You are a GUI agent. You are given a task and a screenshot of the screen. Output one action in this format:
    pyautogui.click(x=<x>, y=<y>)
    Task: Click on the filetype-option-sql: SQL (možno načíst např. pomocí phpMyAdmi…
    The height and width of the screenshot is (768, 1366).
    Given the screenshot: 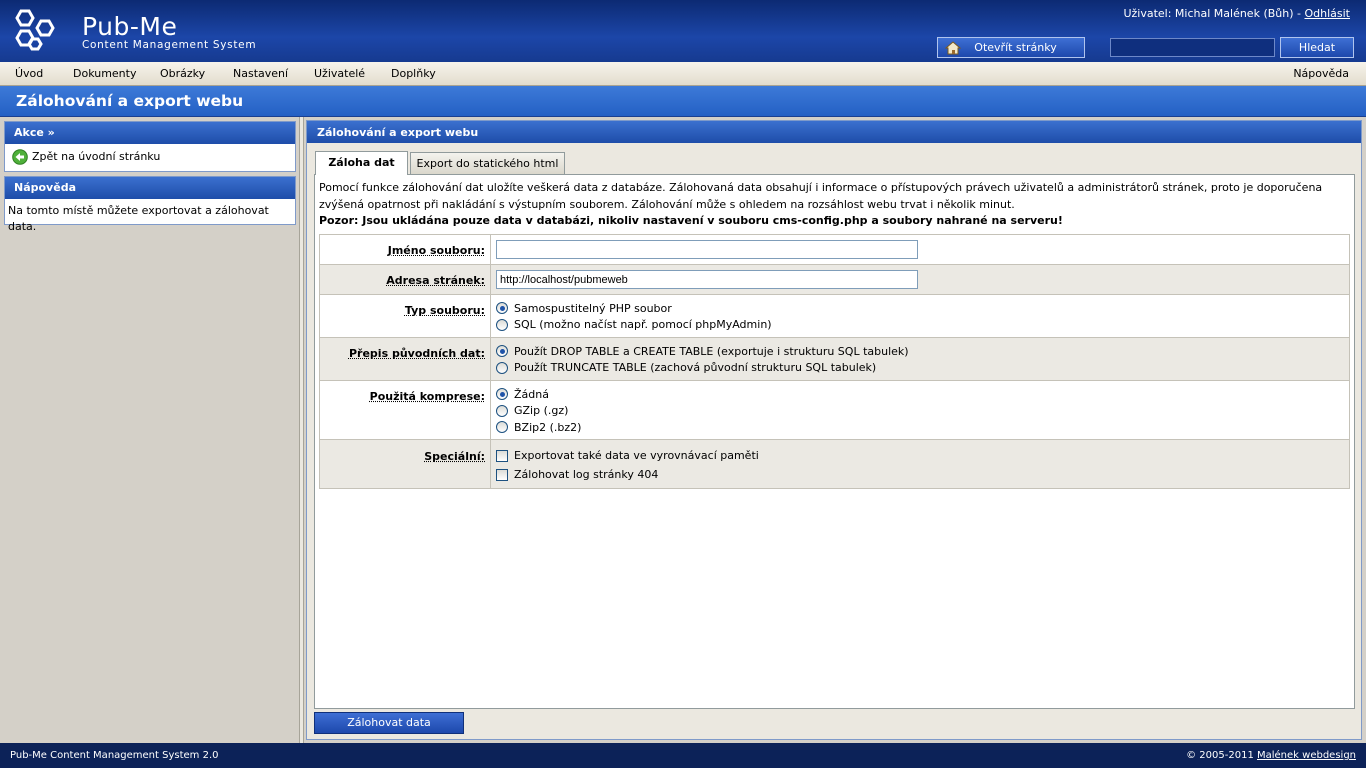 What is the action you would take?
    pyautogui.click(x=922, y=325)
    